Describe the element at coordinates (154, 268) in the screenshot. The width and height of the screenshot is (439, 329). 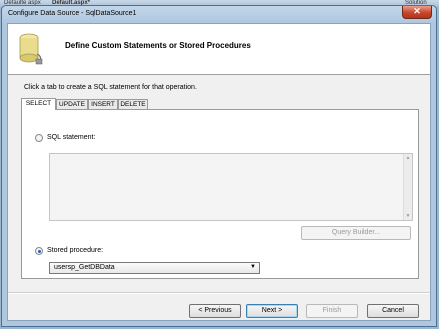
I see `stored-procedure-dropdown: usersp_GetDBData ▼` at that location.